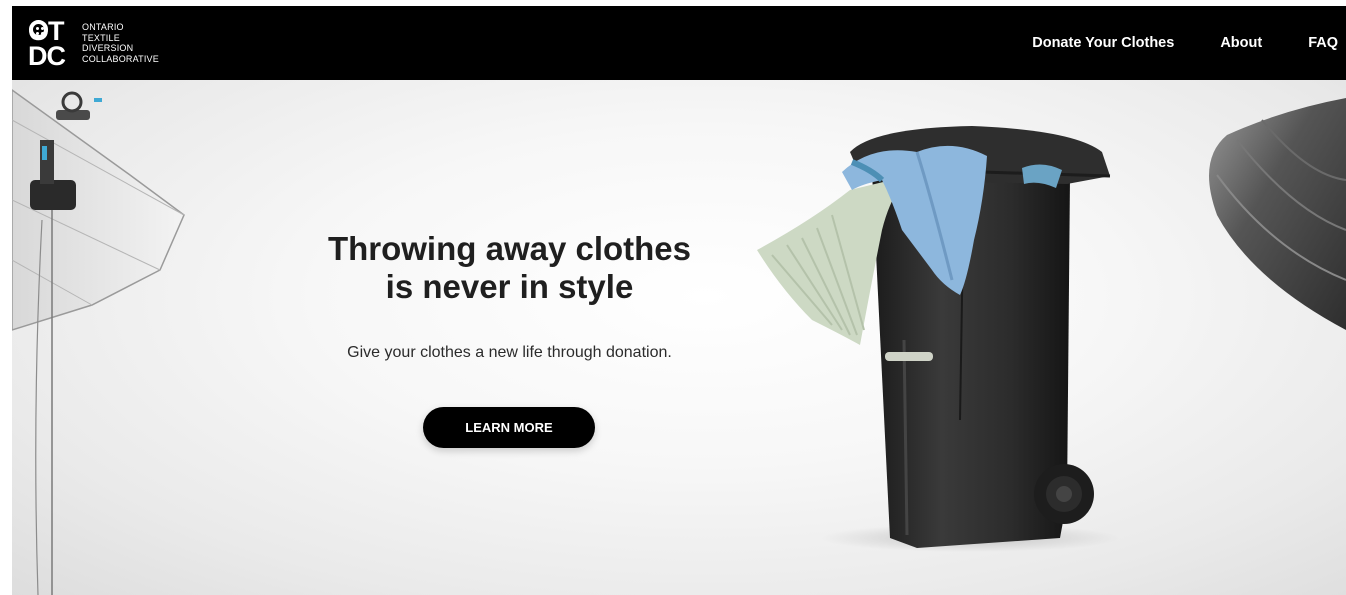  Describe the element at coordinates (103, 27) in the screenshot. I see `logo-text-line: ONTARIO` at that location.